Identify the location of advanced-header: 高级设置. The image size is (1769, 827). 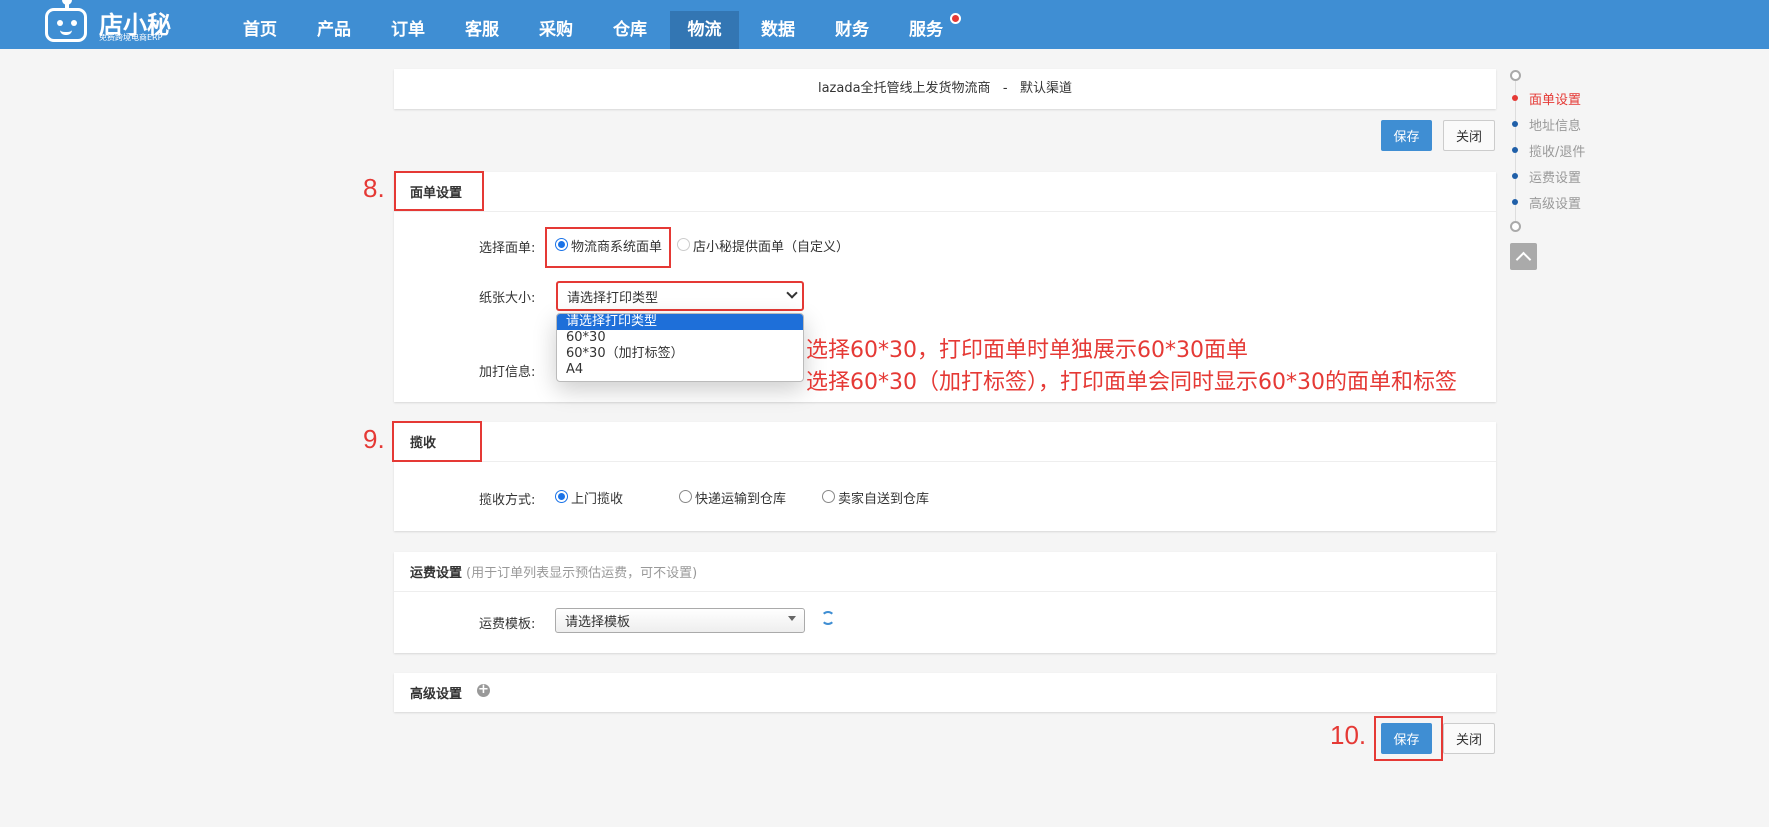
(945, 692).